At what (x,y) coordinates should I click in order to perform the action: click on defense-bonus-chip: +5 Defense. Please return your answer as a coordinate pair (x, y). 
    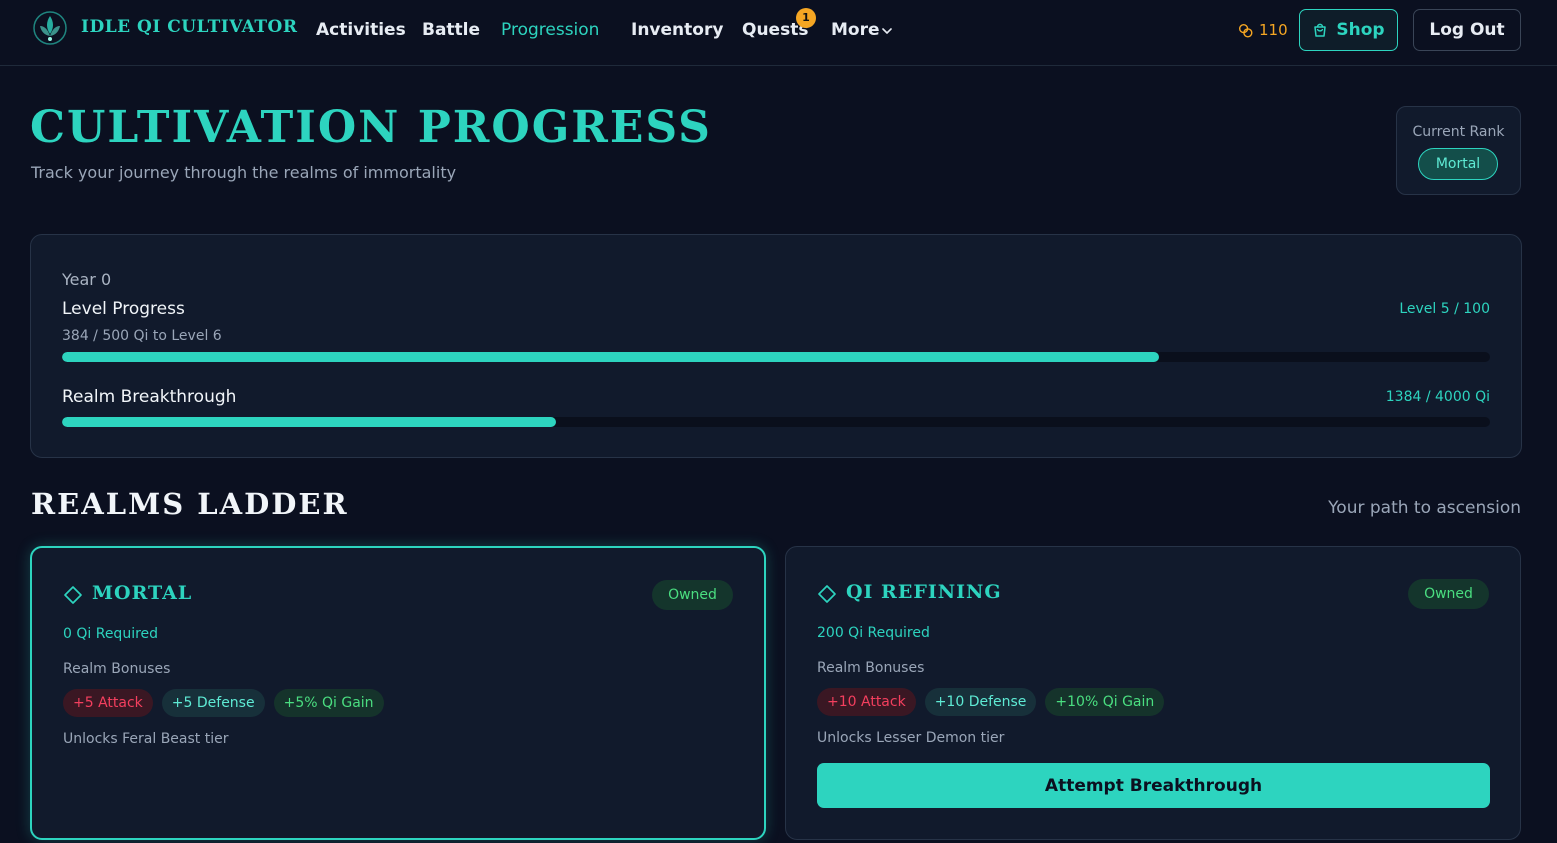
    Looking at the image, I should click on (213, 703).